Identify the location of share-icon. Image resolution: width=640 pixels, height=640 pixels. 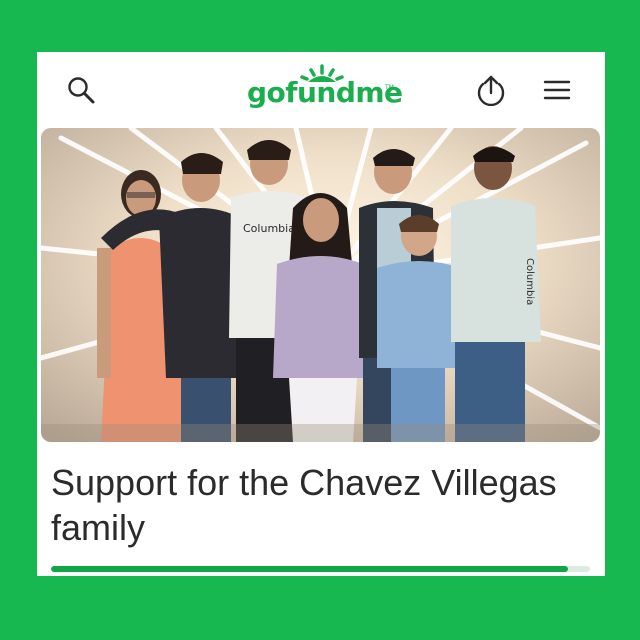
(491, 90).